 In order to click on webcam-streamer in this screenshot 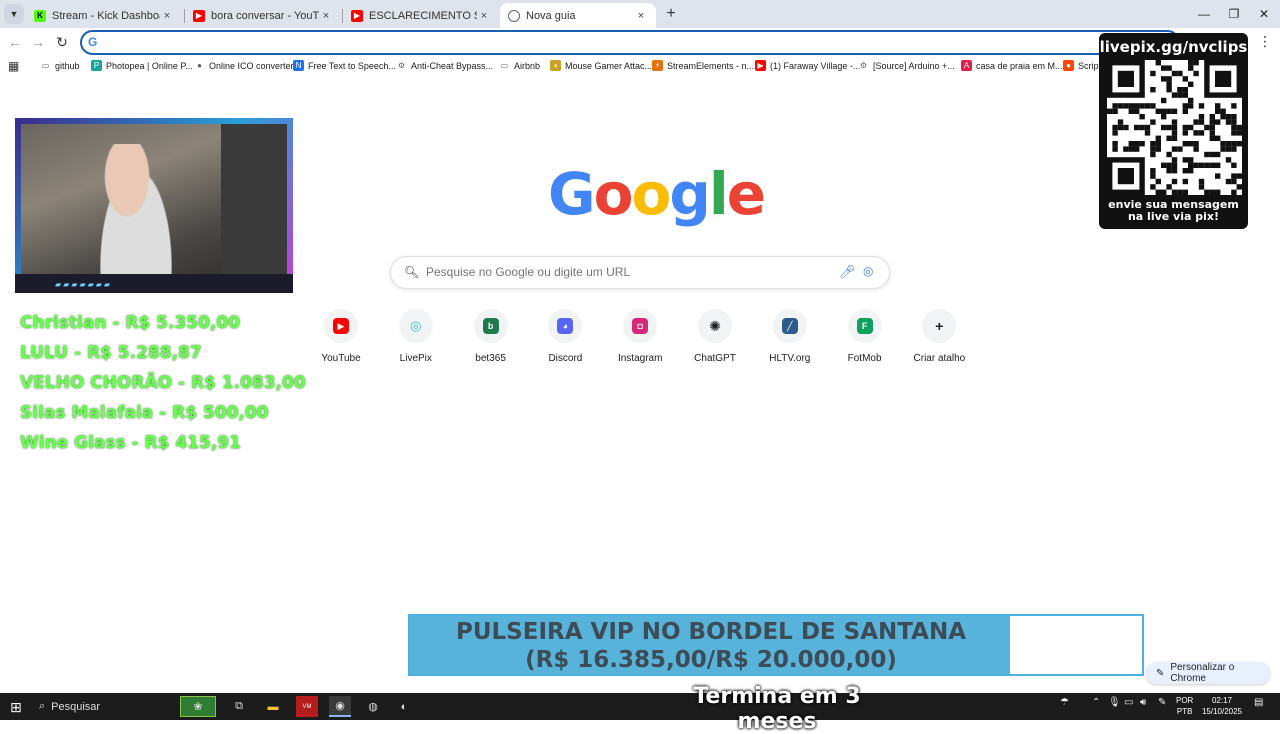, I will do `click(136, 209)`.